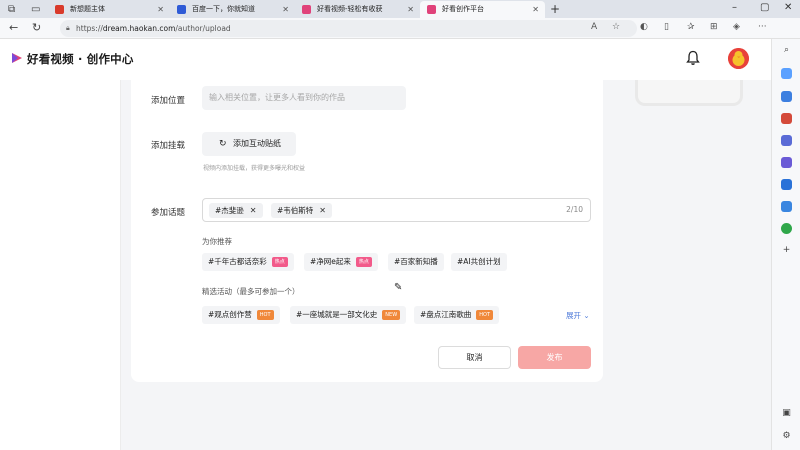 The image size is (800, 450). What do you see at coordinates (60, 265) in the screenshot?
I see `left-navigation` at bounding box center [60, 265].